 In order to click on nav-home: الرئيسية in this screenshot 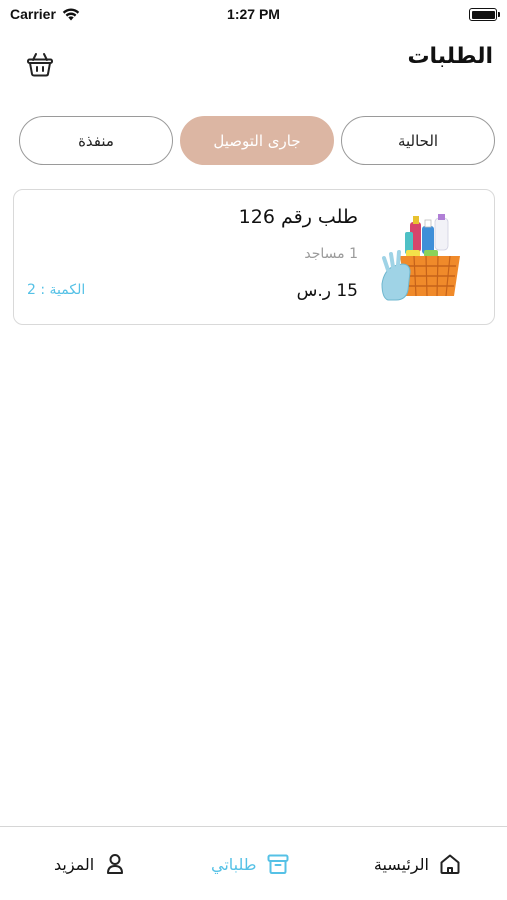, I will do `click(418, 864)`.